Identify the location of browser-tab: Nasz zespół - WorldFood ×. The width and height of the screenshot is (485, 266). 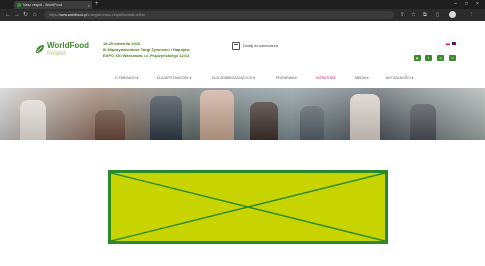
(53, 5).